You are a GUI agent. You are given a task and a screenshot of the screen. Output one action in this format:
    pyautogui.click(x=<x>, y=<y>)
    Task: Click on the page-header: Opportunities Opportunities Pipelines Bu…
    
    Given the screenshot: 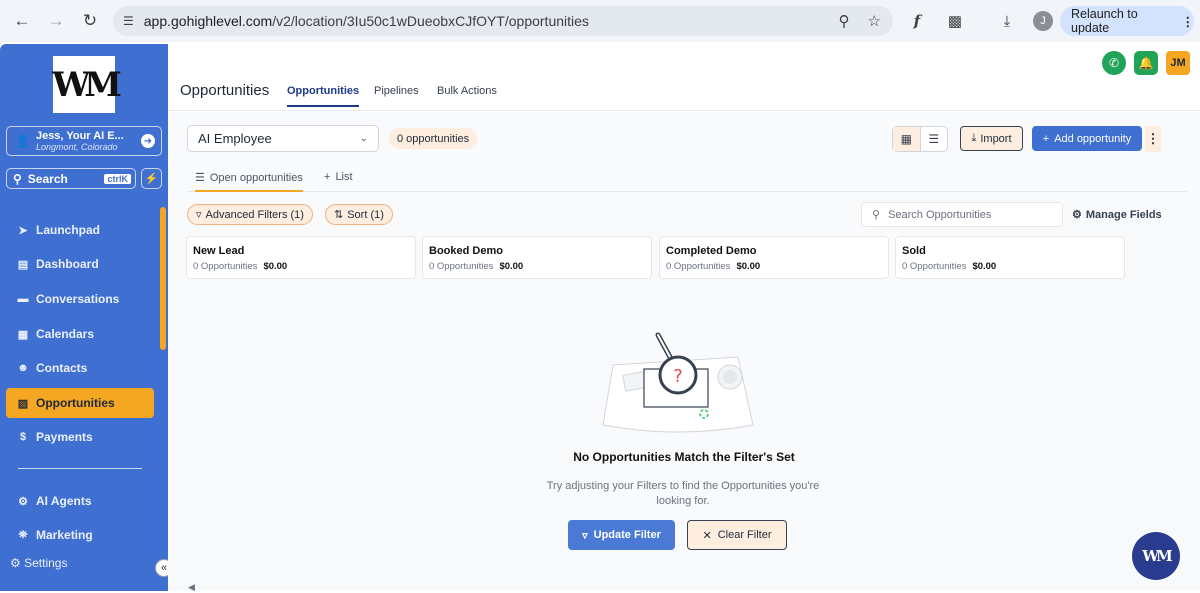 What is the action you would take?
    pyautogui.click(x=684, y=93)
    